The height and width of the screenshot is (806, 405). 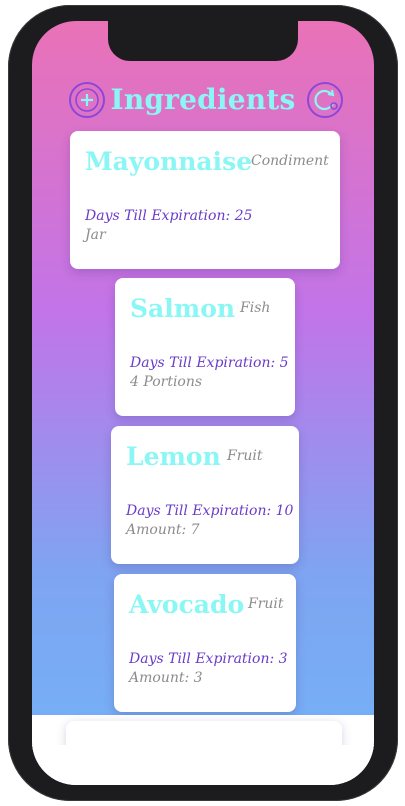 I want to click on refresh-button, so click(x=325, y=100).